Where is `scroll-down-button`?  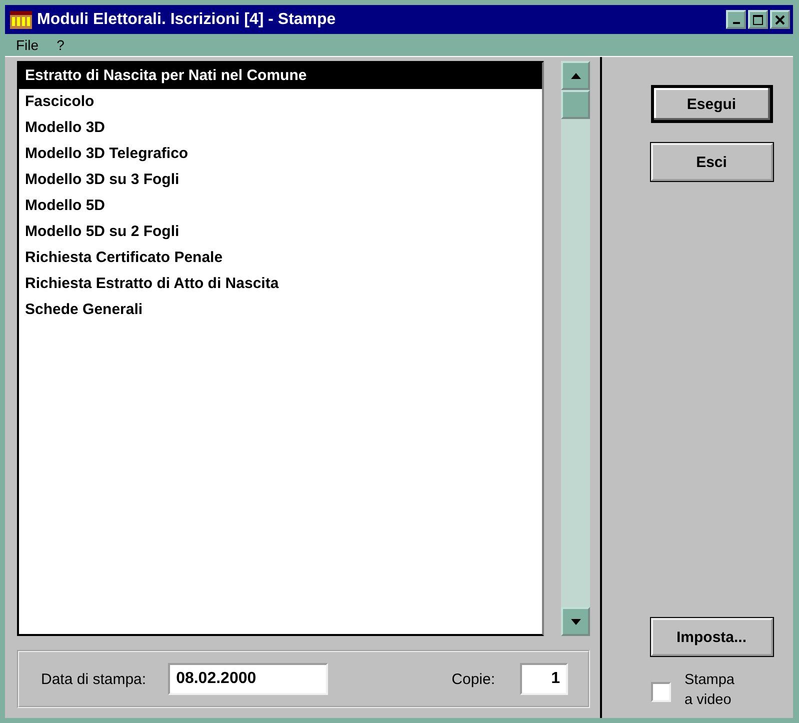 scroll-down-button is located at coordinates (575, 621).